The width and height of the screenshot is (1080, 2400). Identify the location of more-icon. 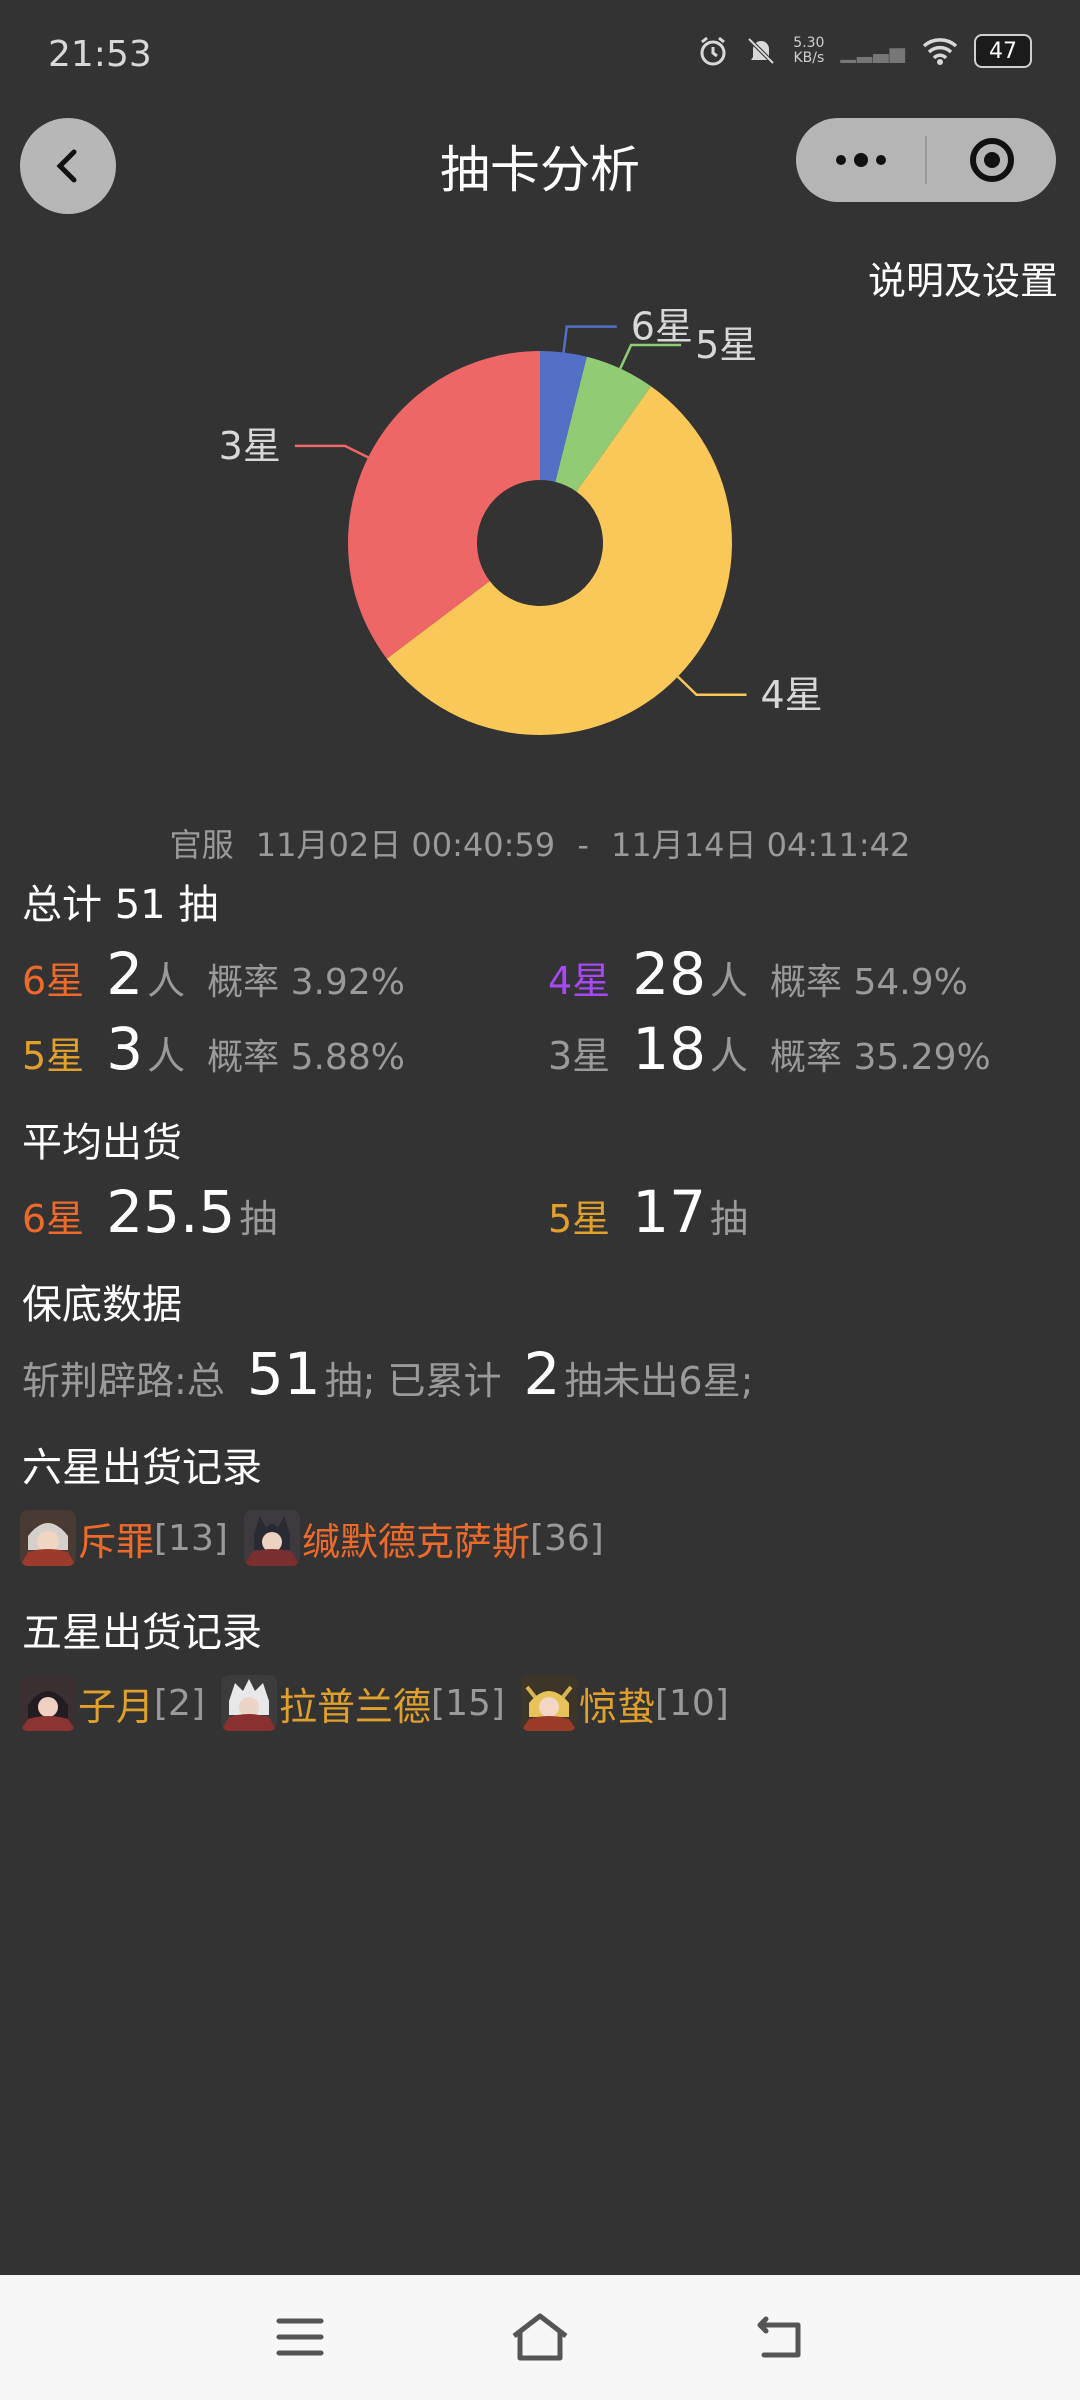
(860, 160).